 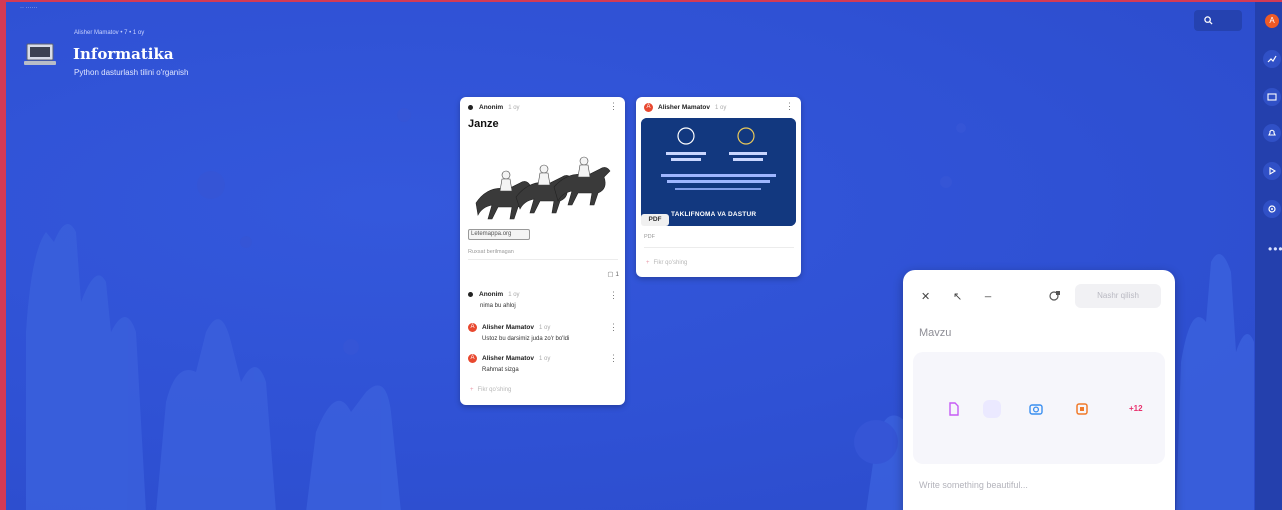 I want to click on post-author: Anonim, so click(x=491, y=107).